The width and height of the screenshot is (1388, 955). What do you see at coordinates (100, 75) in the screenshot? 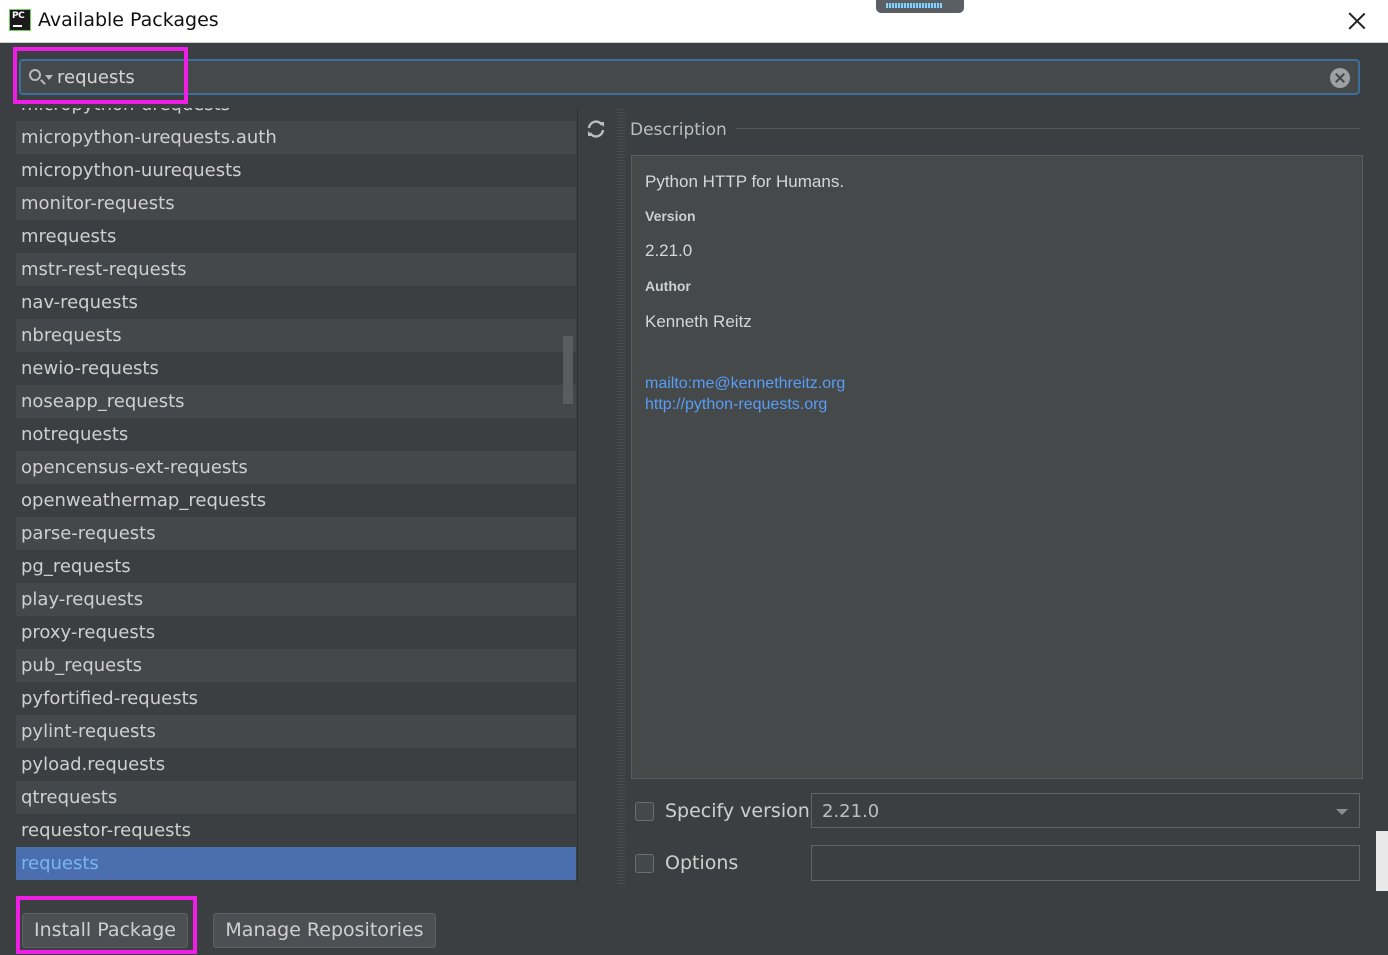
I see `search-highlight-box` at bounding box center [100, 75].